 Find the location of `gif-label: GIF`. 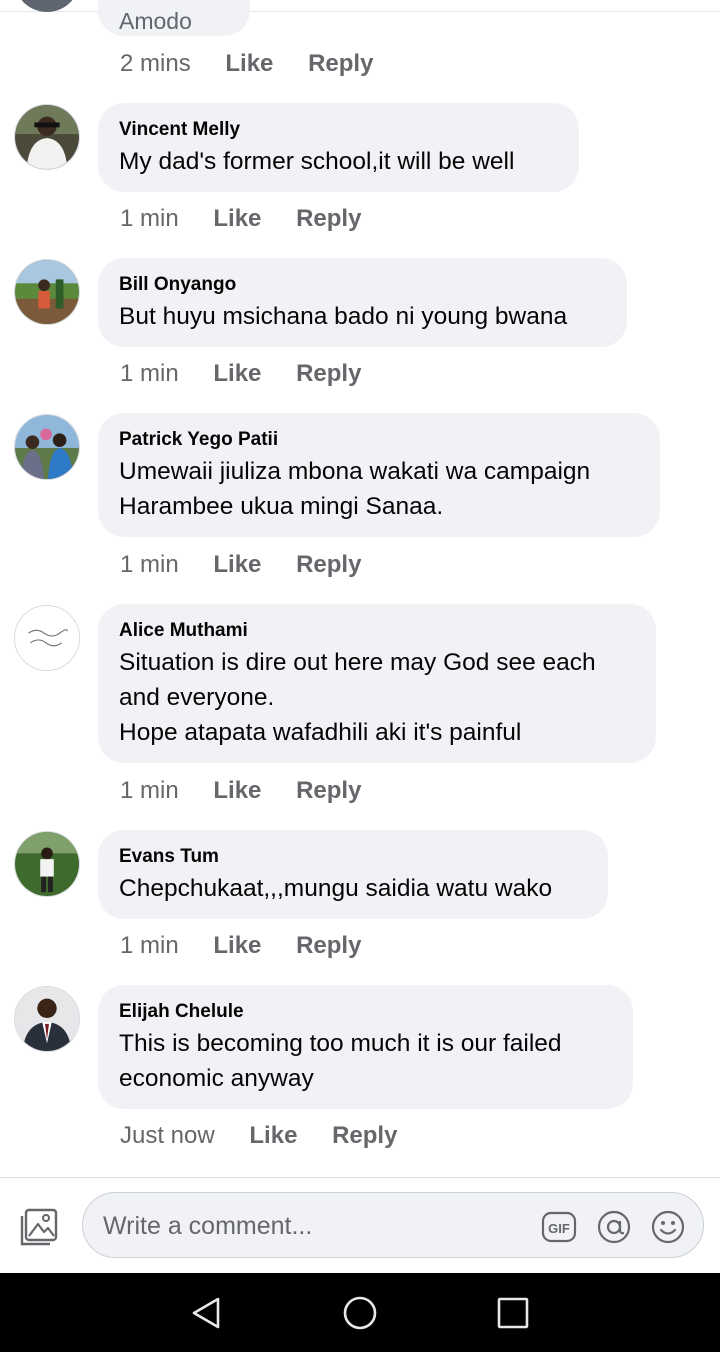

gif-label: GIF is located at coordinates (559, 1228).